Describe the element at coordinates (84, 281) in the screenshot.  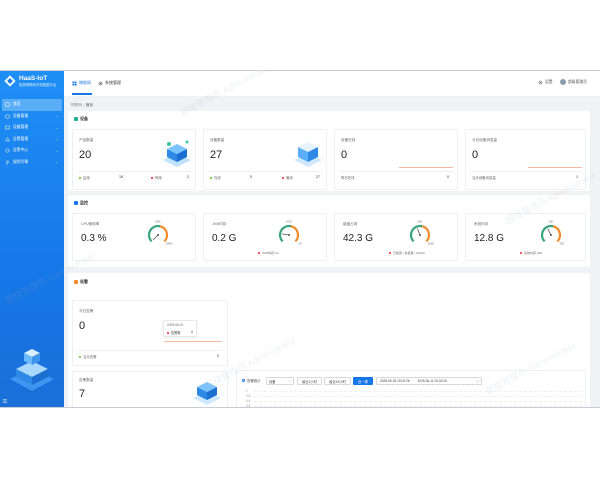
I see `section-title-text: 告警` at that location.